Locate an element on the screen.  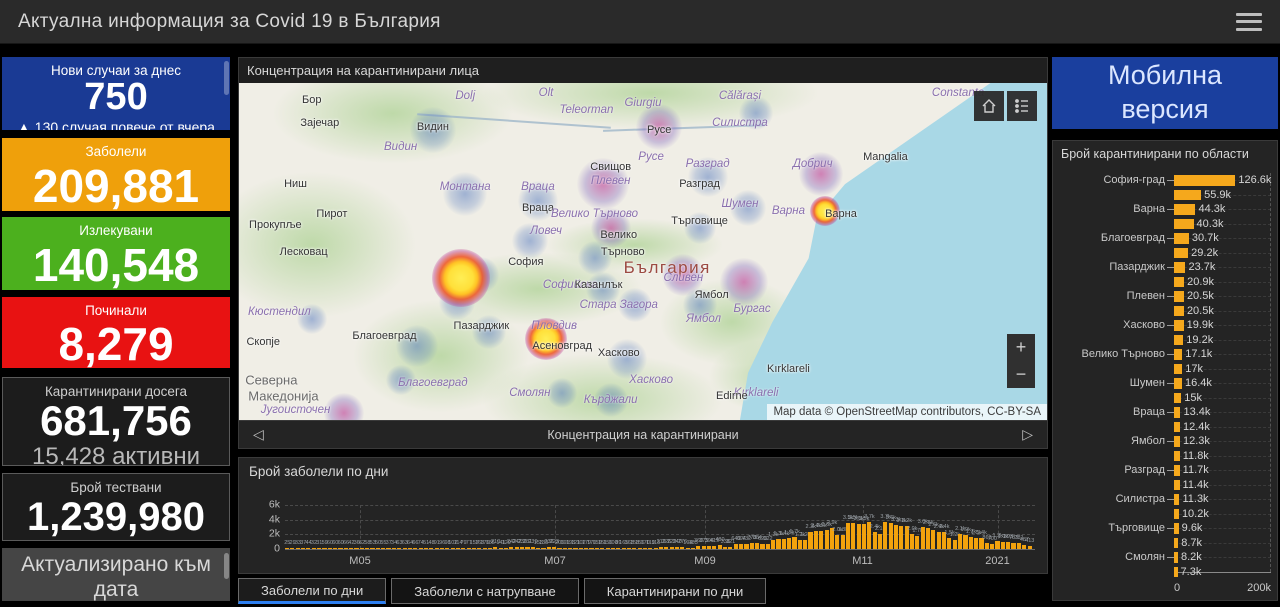
region-label: Враца is located at coordinates (1149, 412).